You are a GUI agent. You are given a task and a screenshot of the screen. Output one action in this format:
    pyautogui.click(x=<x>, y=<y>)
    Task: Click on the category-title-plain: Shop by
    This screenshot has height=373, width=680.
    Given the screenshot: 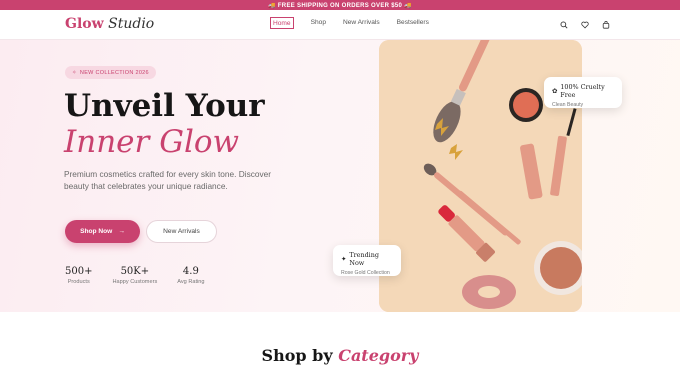 What is the action you would take?
    pyautogui.click(x=297, y=355)
    